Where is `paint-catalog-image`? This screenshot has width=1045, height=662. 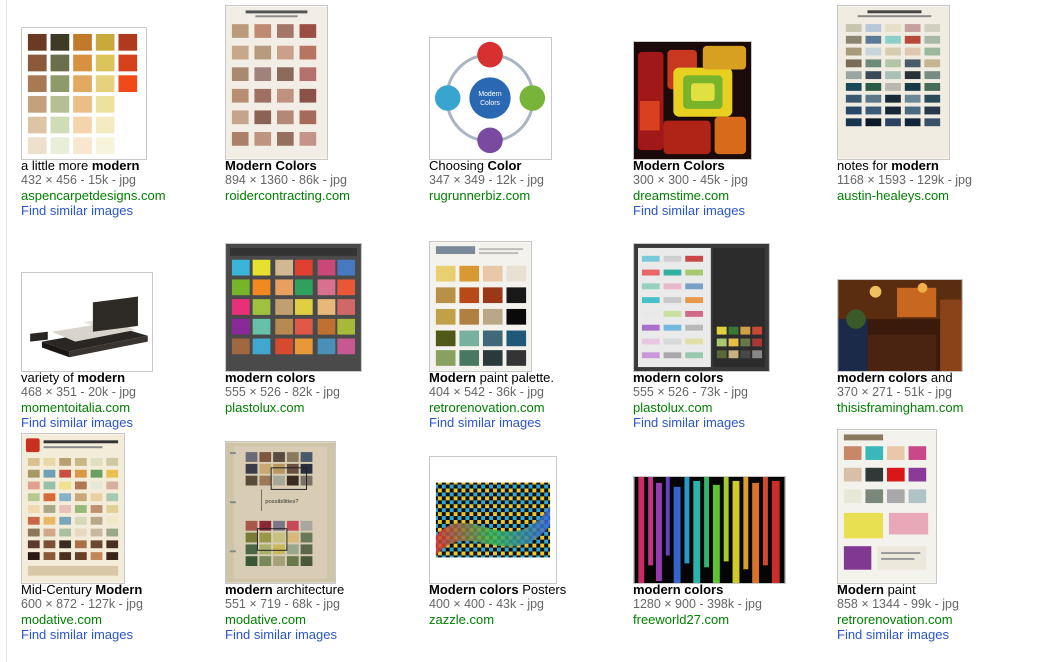
paint-catalog-image is located at coordinates (893, 82).